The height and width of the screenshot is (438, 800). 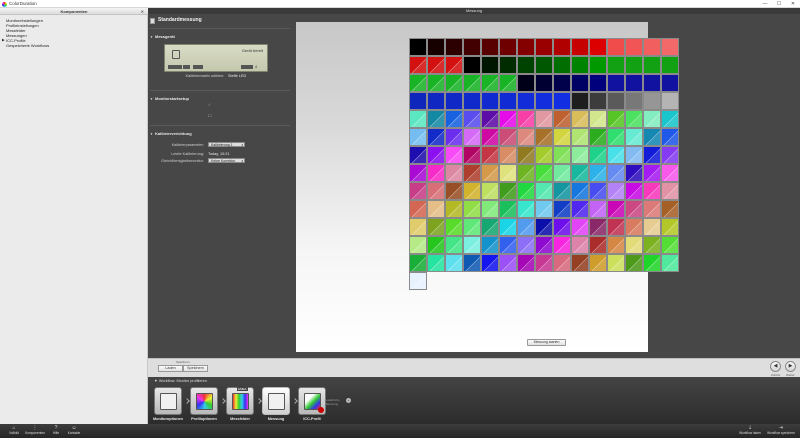 I want to click on expand-arrow-icon: ▶, so click(x=3, y=40).